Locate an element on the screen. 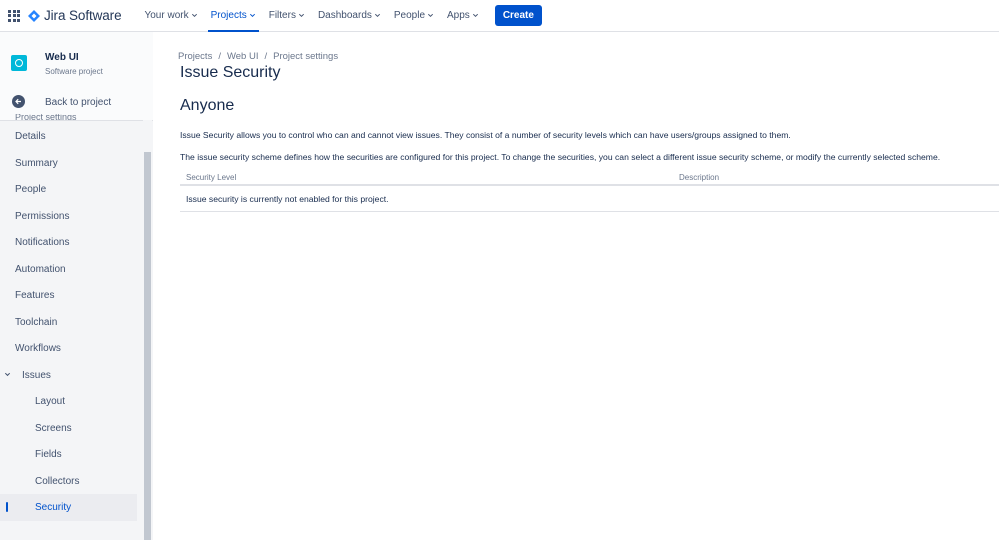  scheme-name: Anyone is located at coordinates (207, 105).